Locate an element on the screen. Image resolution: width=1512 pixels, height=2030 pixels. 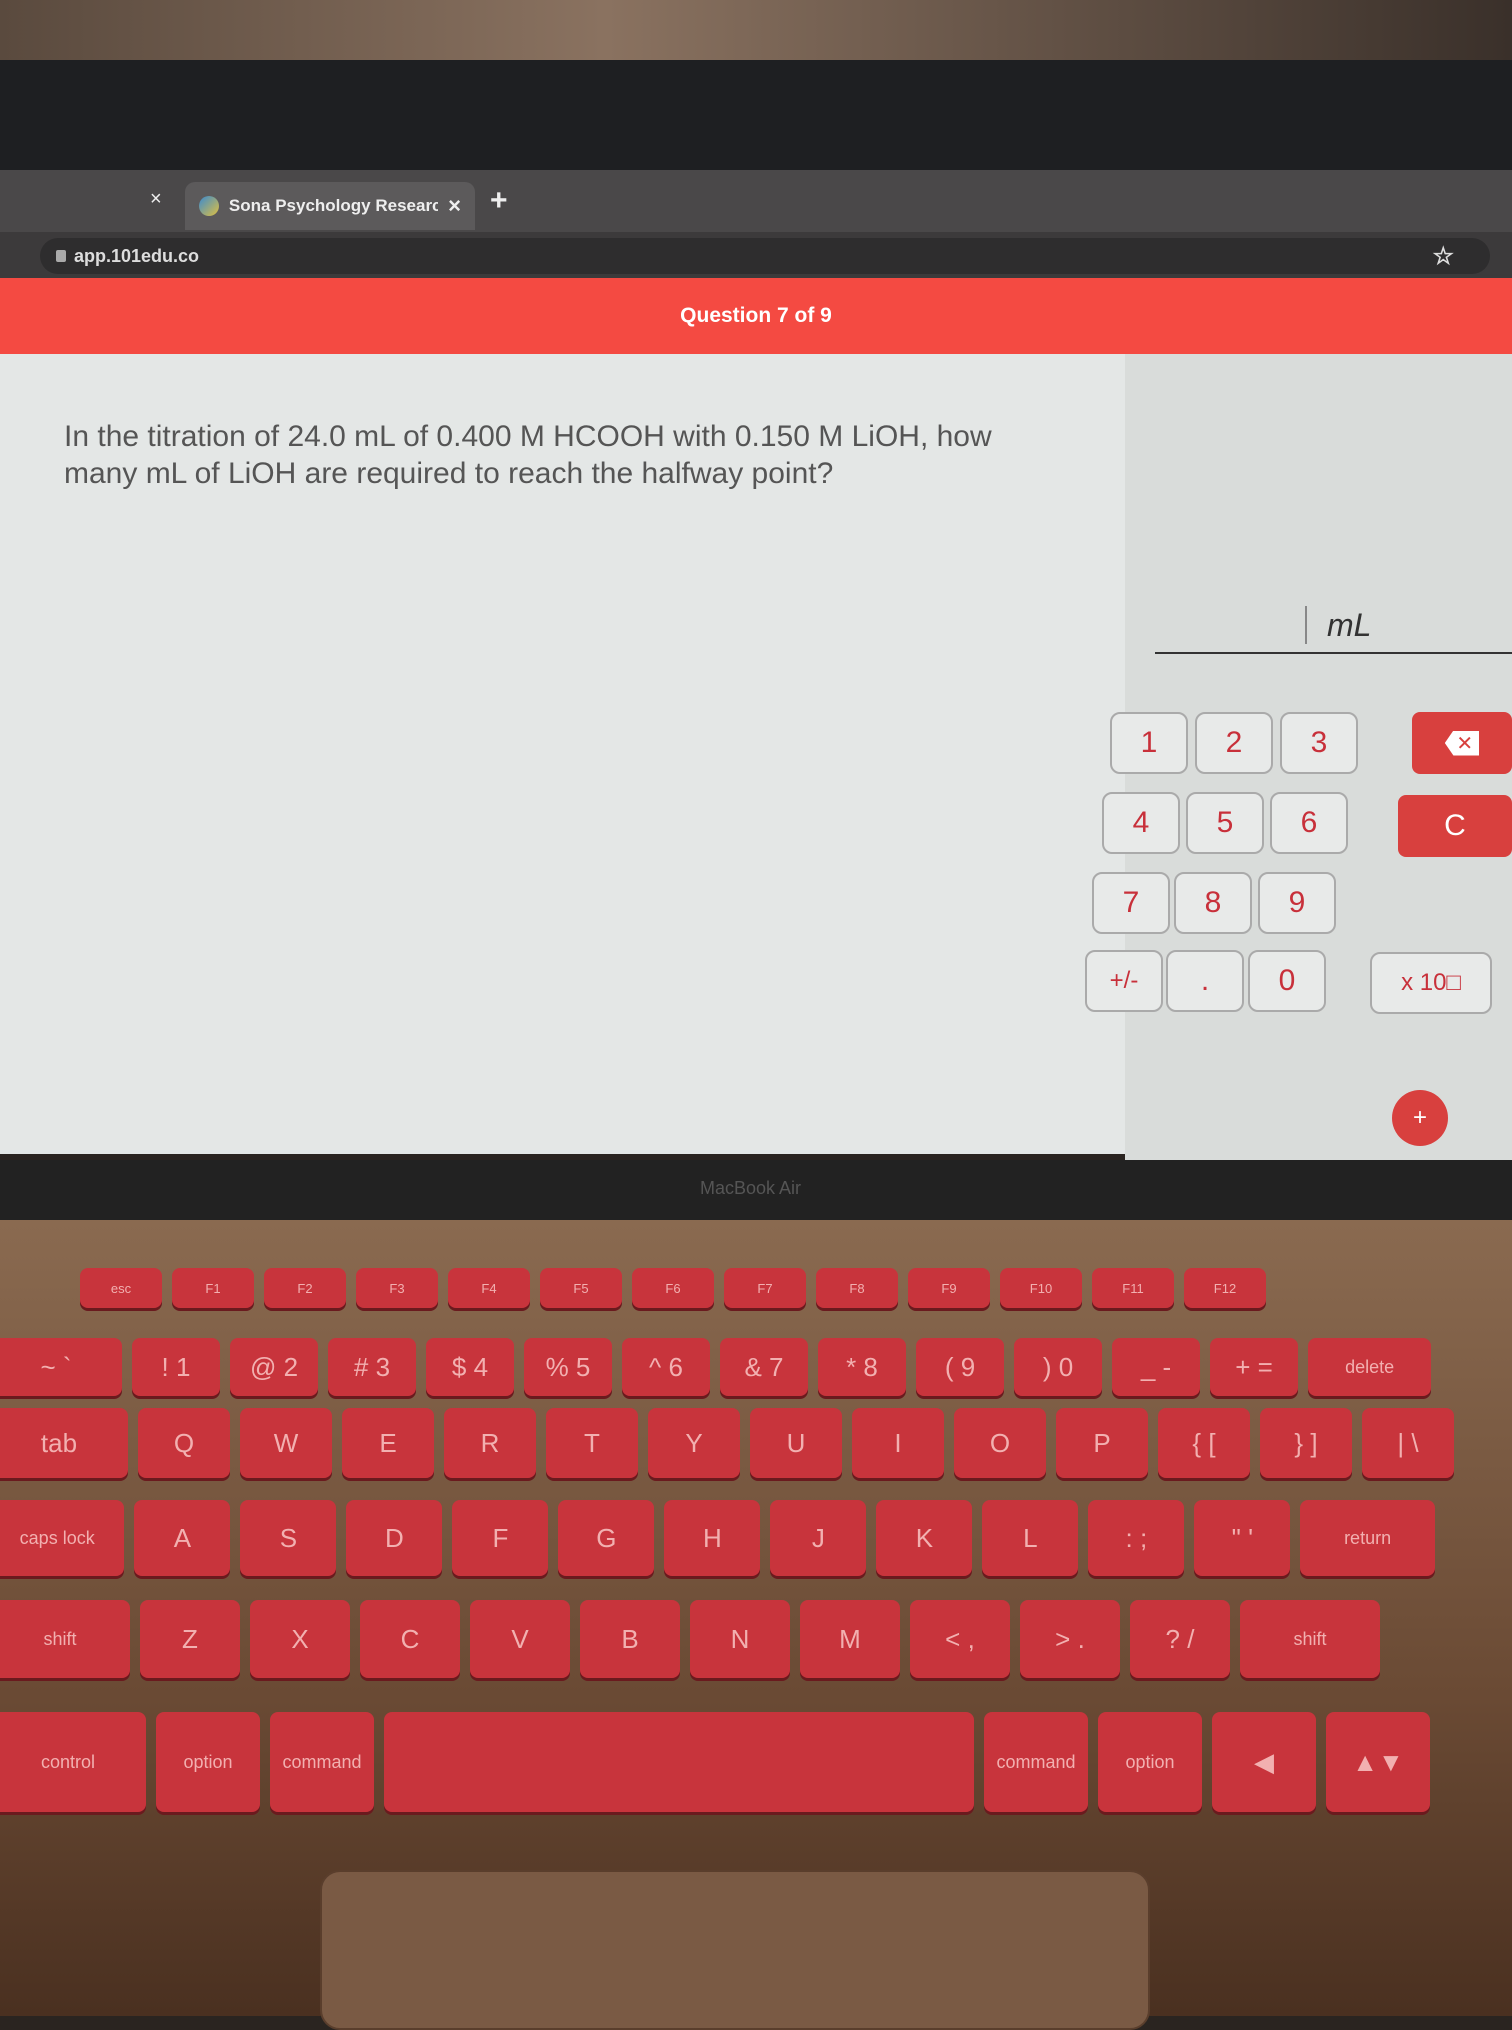
star-icon: ☆ is located at coordinates (1443, 256).